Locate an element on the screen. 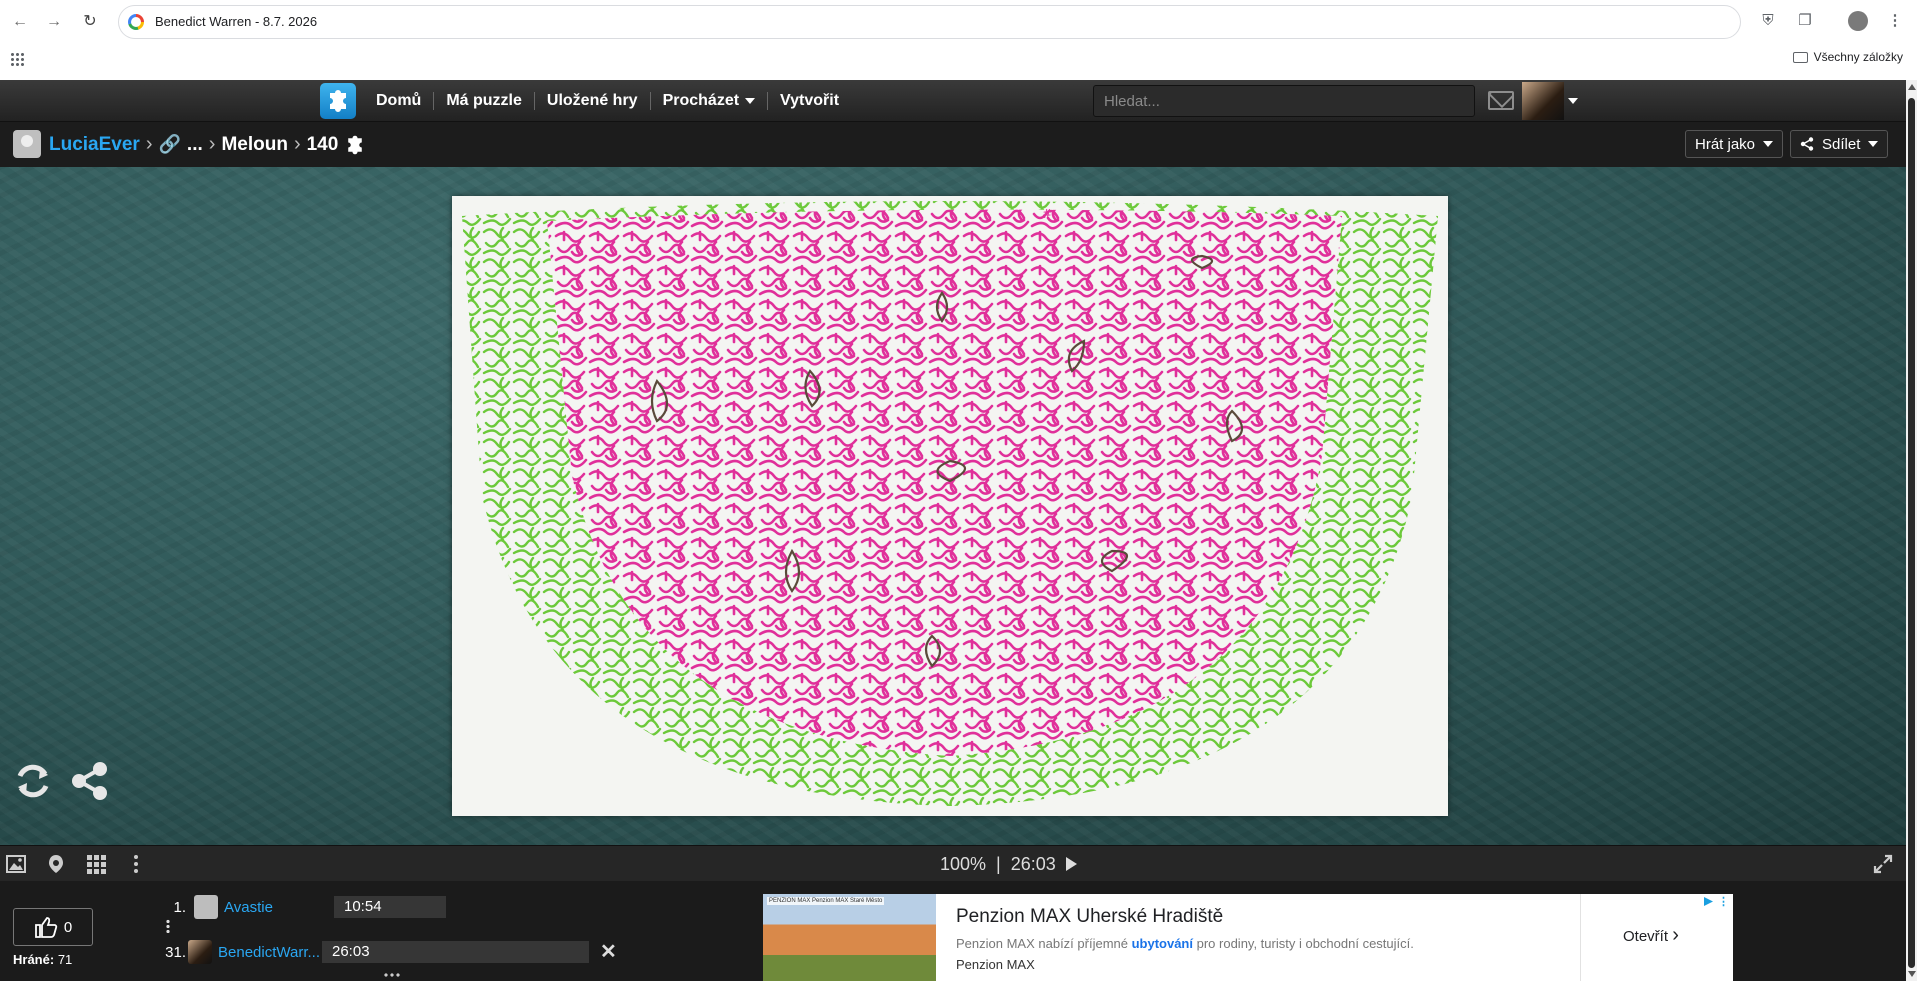 The height and width of the screenshot is (981, 1917). more-options-icon is located at coordinates (136, 864).